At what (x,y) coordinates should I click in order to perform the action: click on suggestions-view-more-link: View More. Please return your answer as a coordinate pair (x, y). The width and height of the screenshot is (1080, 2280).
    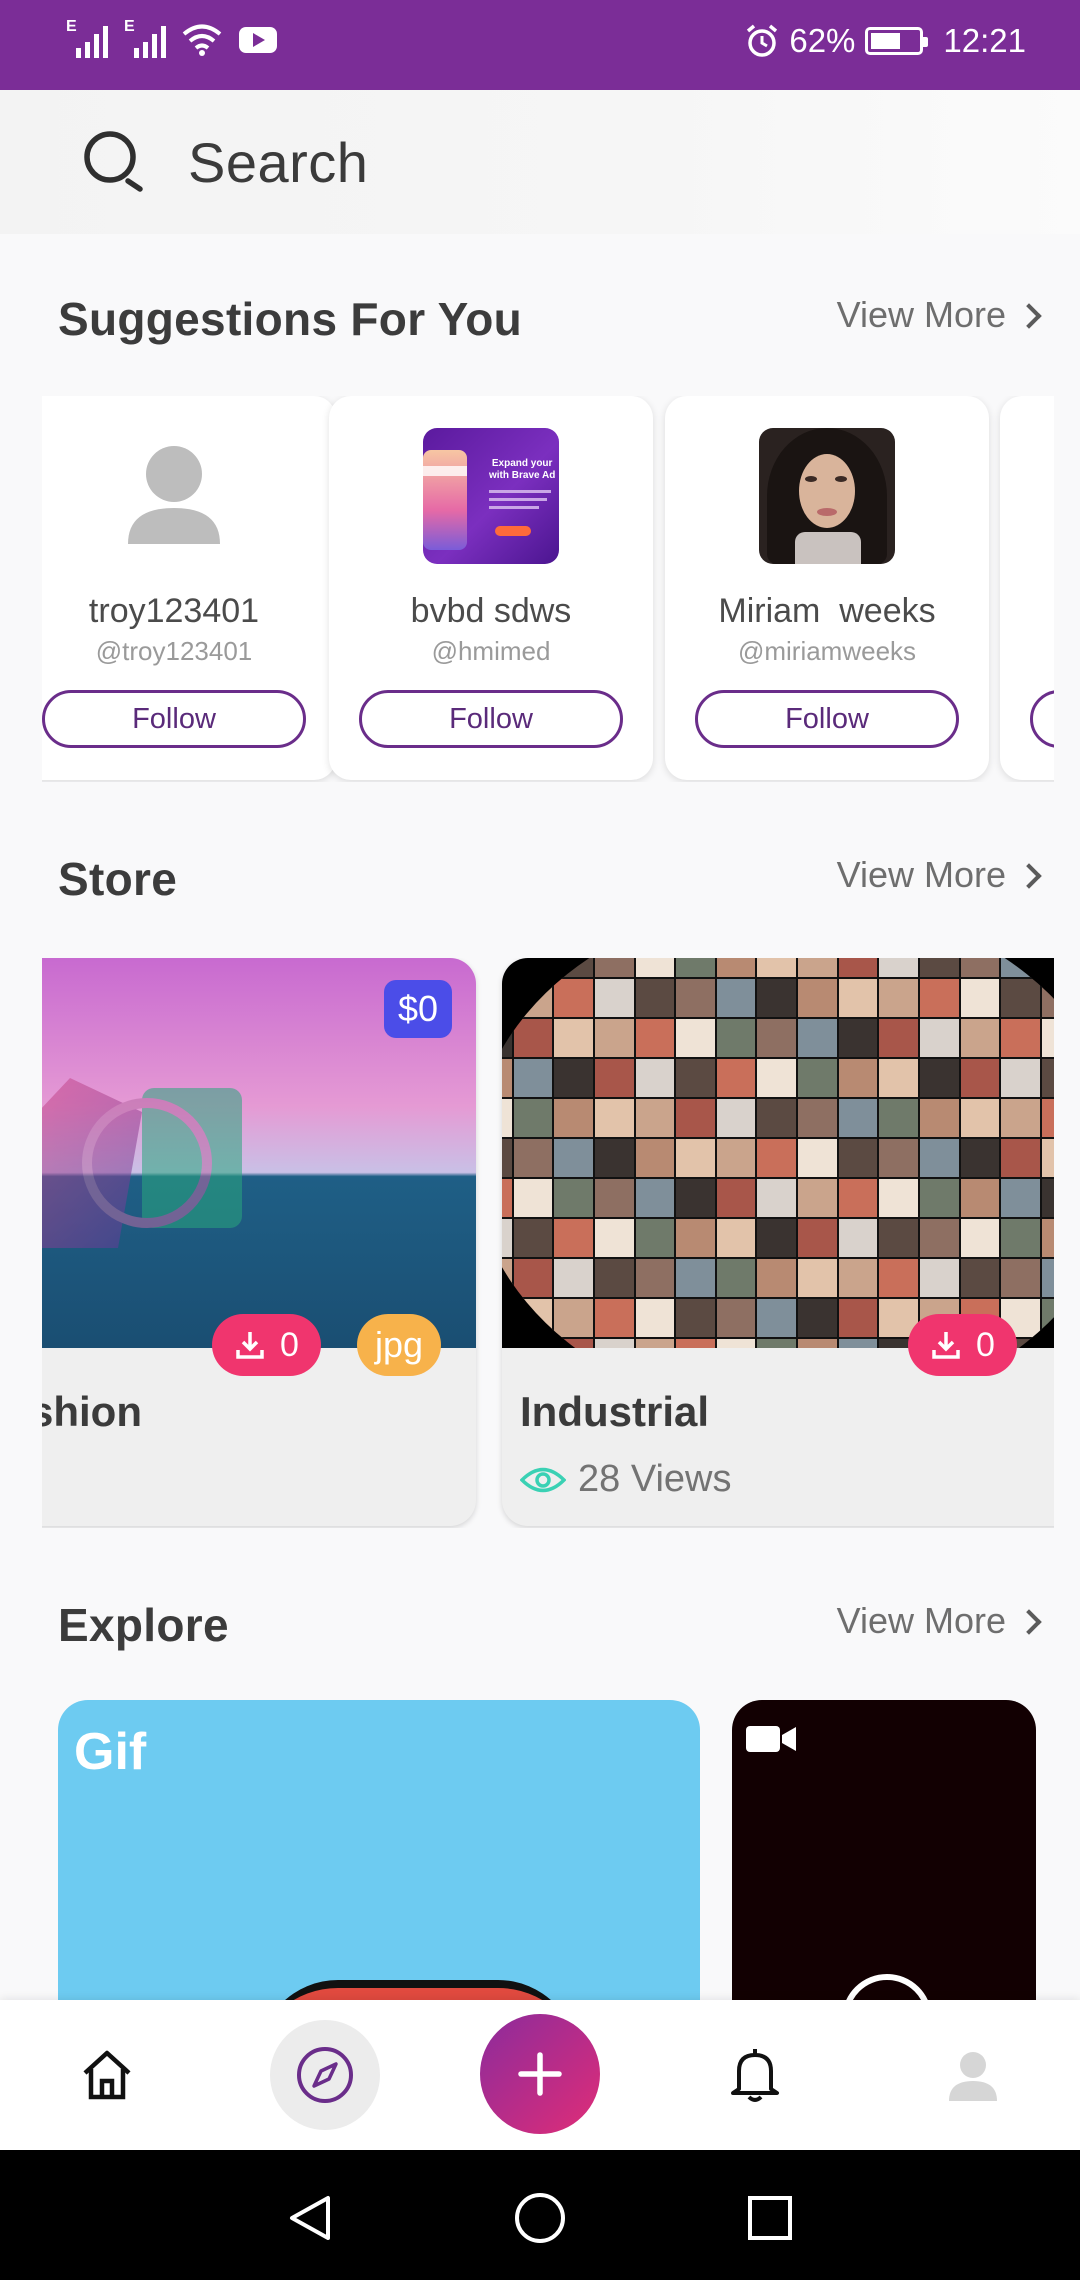
    Looking at the image, I should click on (939, 315).